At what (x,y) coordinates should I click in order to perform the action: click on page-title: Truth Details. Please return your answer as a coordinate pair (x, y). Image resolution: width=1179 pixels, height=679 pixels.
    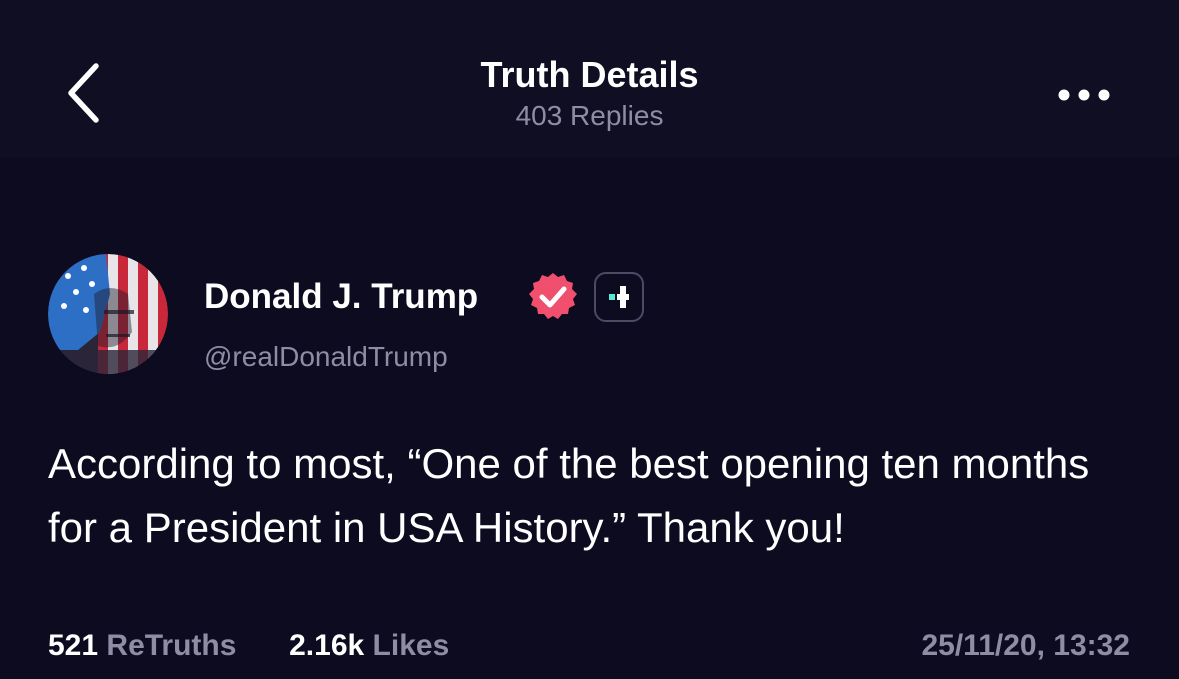
    Looking at the image, I should click on (589, 74).